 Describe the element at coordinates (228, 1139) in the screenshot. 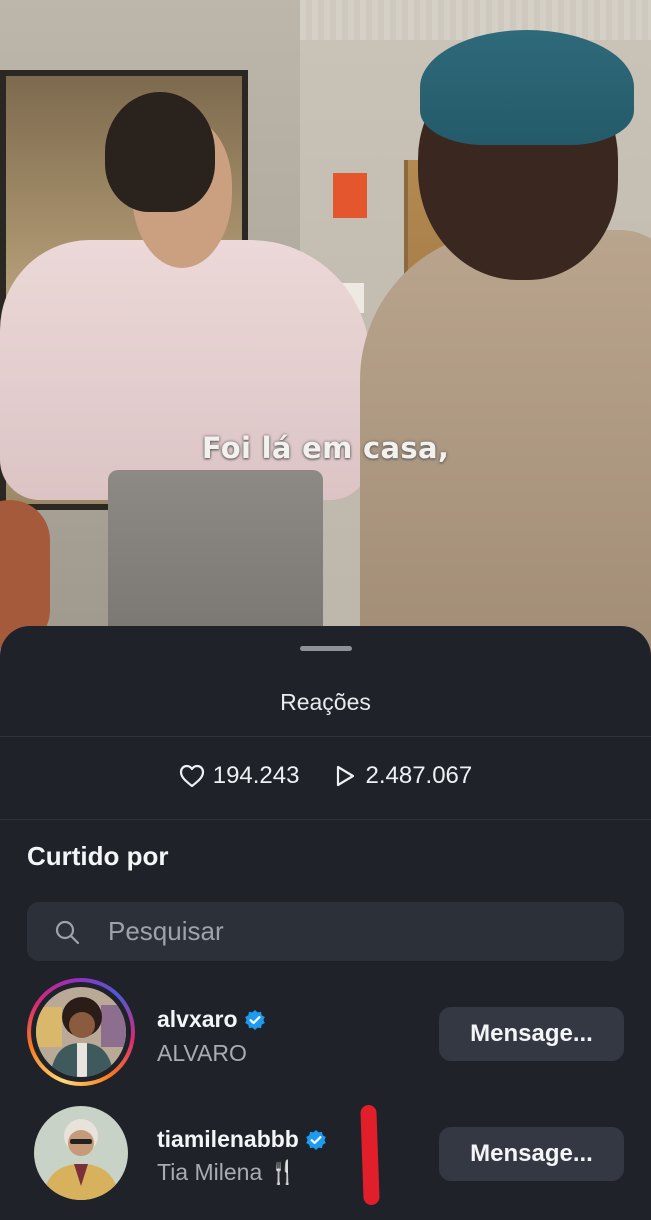

I see `username-text: tiamilenabbb` at that location.